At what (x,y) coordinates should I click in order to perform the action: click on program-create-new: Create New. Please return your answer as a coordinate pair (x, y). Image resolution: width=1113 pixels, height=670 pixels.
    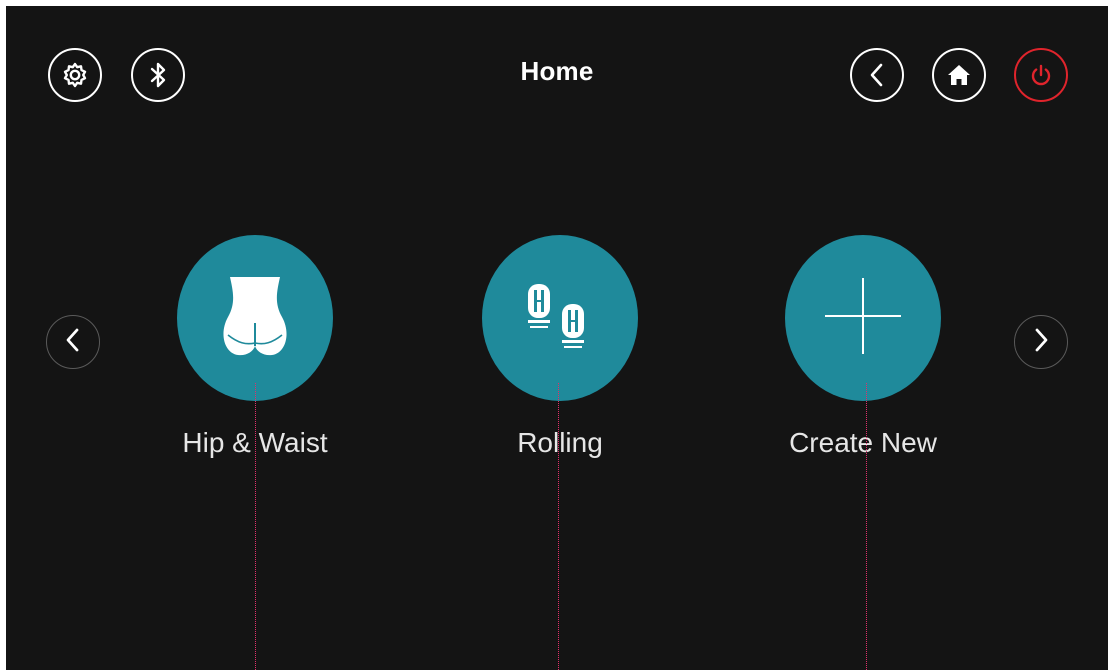
    Looking at the image, I should click on (863, 347).